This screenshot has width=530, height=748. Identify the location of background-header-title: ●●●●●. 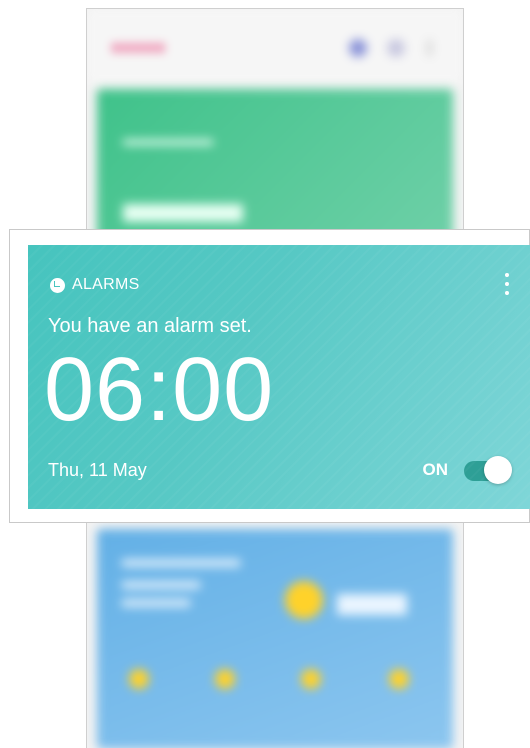
(138, 47).